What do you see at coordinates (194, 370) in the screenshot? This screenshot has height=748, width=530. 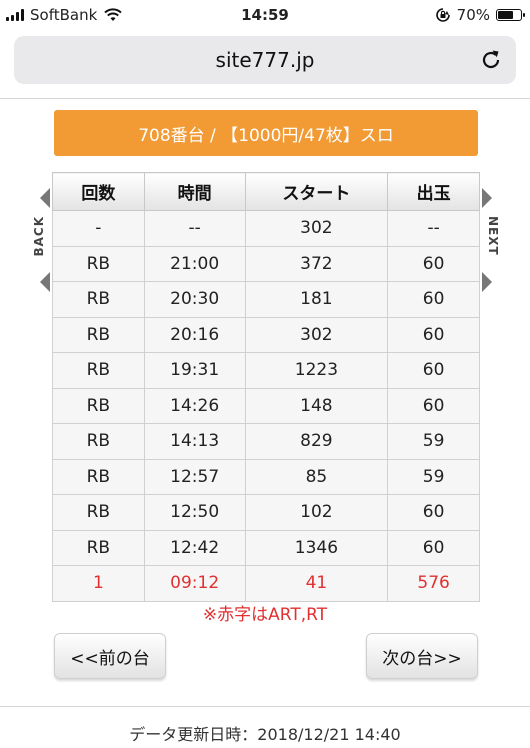 I see `cell-time: 19:31` at bounding box center [194, 370].